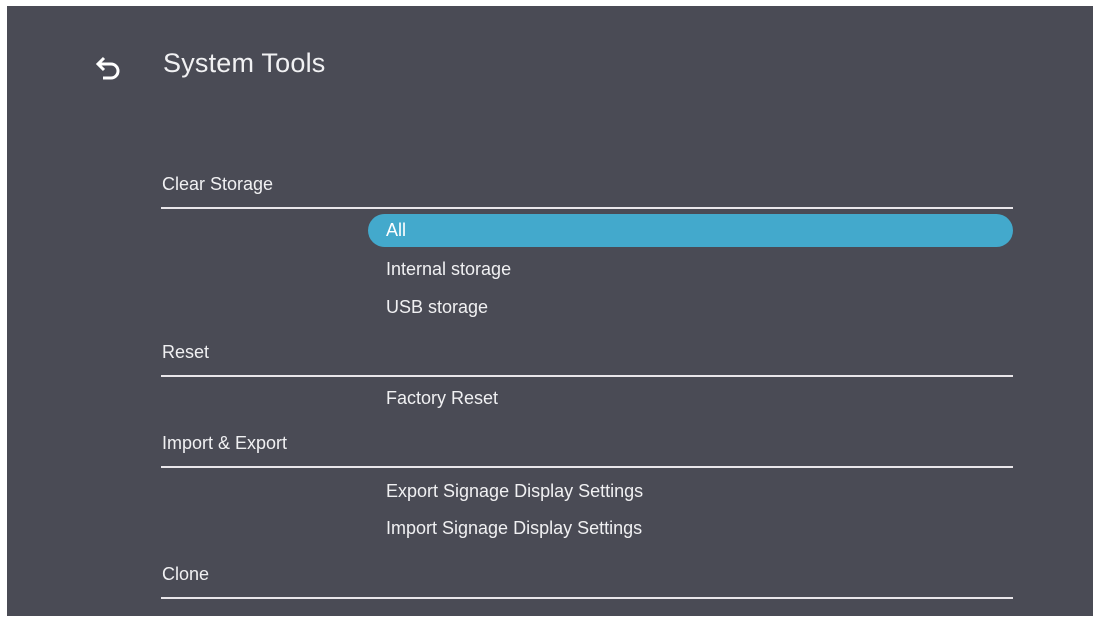  I want to click on option-factory-reset: Factory Reset, so click(690, 398).